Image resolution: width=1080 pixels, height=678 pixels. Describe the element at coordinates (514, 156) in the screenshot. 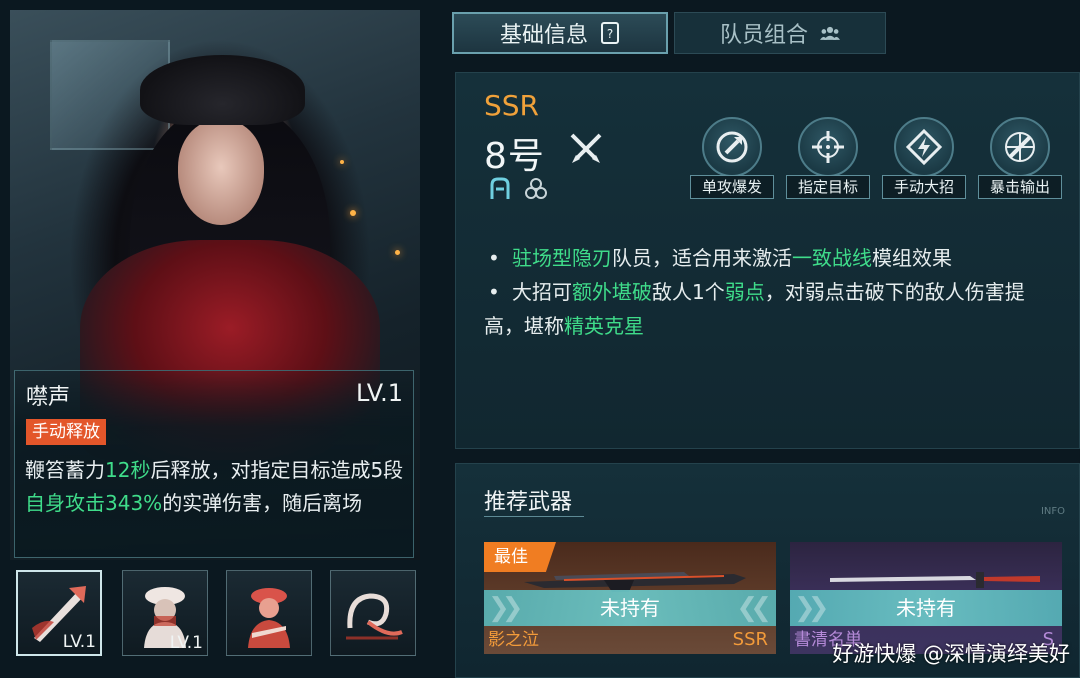

I see `character-name: 8号` at that location.